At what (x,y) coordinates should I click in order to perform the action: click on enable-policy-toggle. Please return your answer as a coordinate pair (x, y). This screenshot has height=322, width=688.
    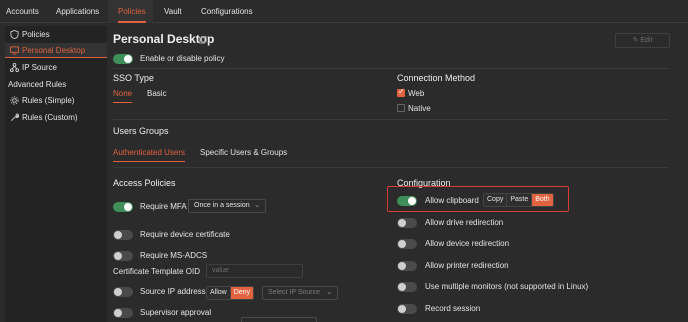
    Looking at the image, I should click on (123, 59).